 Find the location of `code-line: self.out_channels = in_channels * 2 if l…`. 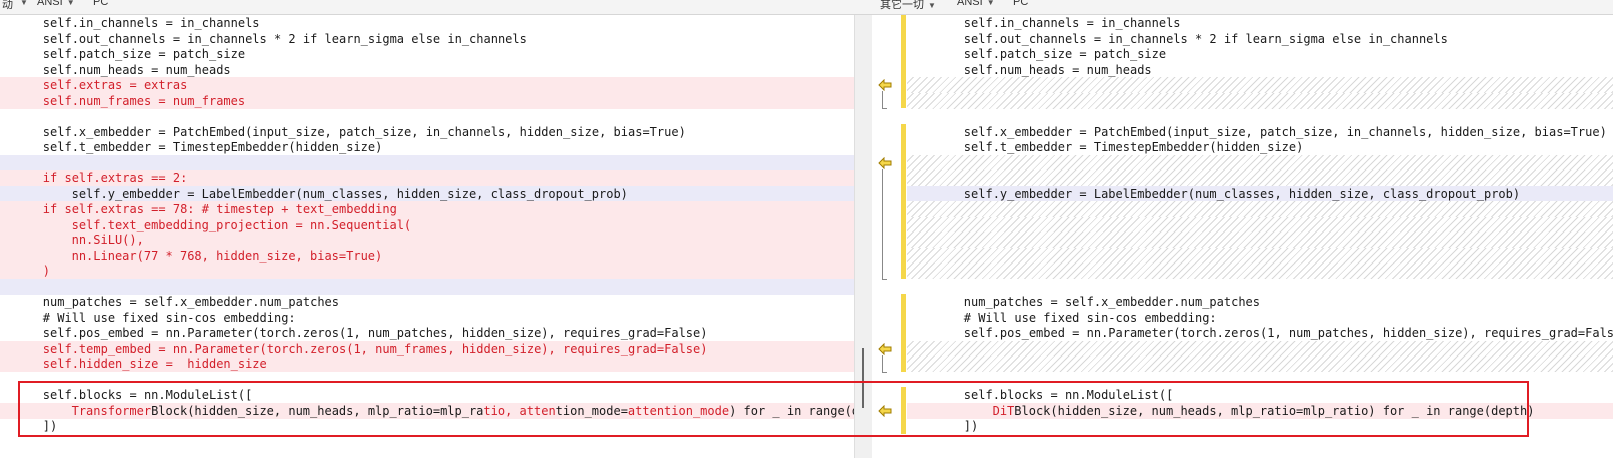

code-line: self.out_channels = in_channels * 2 if l… is located at coordinates (427, 39).